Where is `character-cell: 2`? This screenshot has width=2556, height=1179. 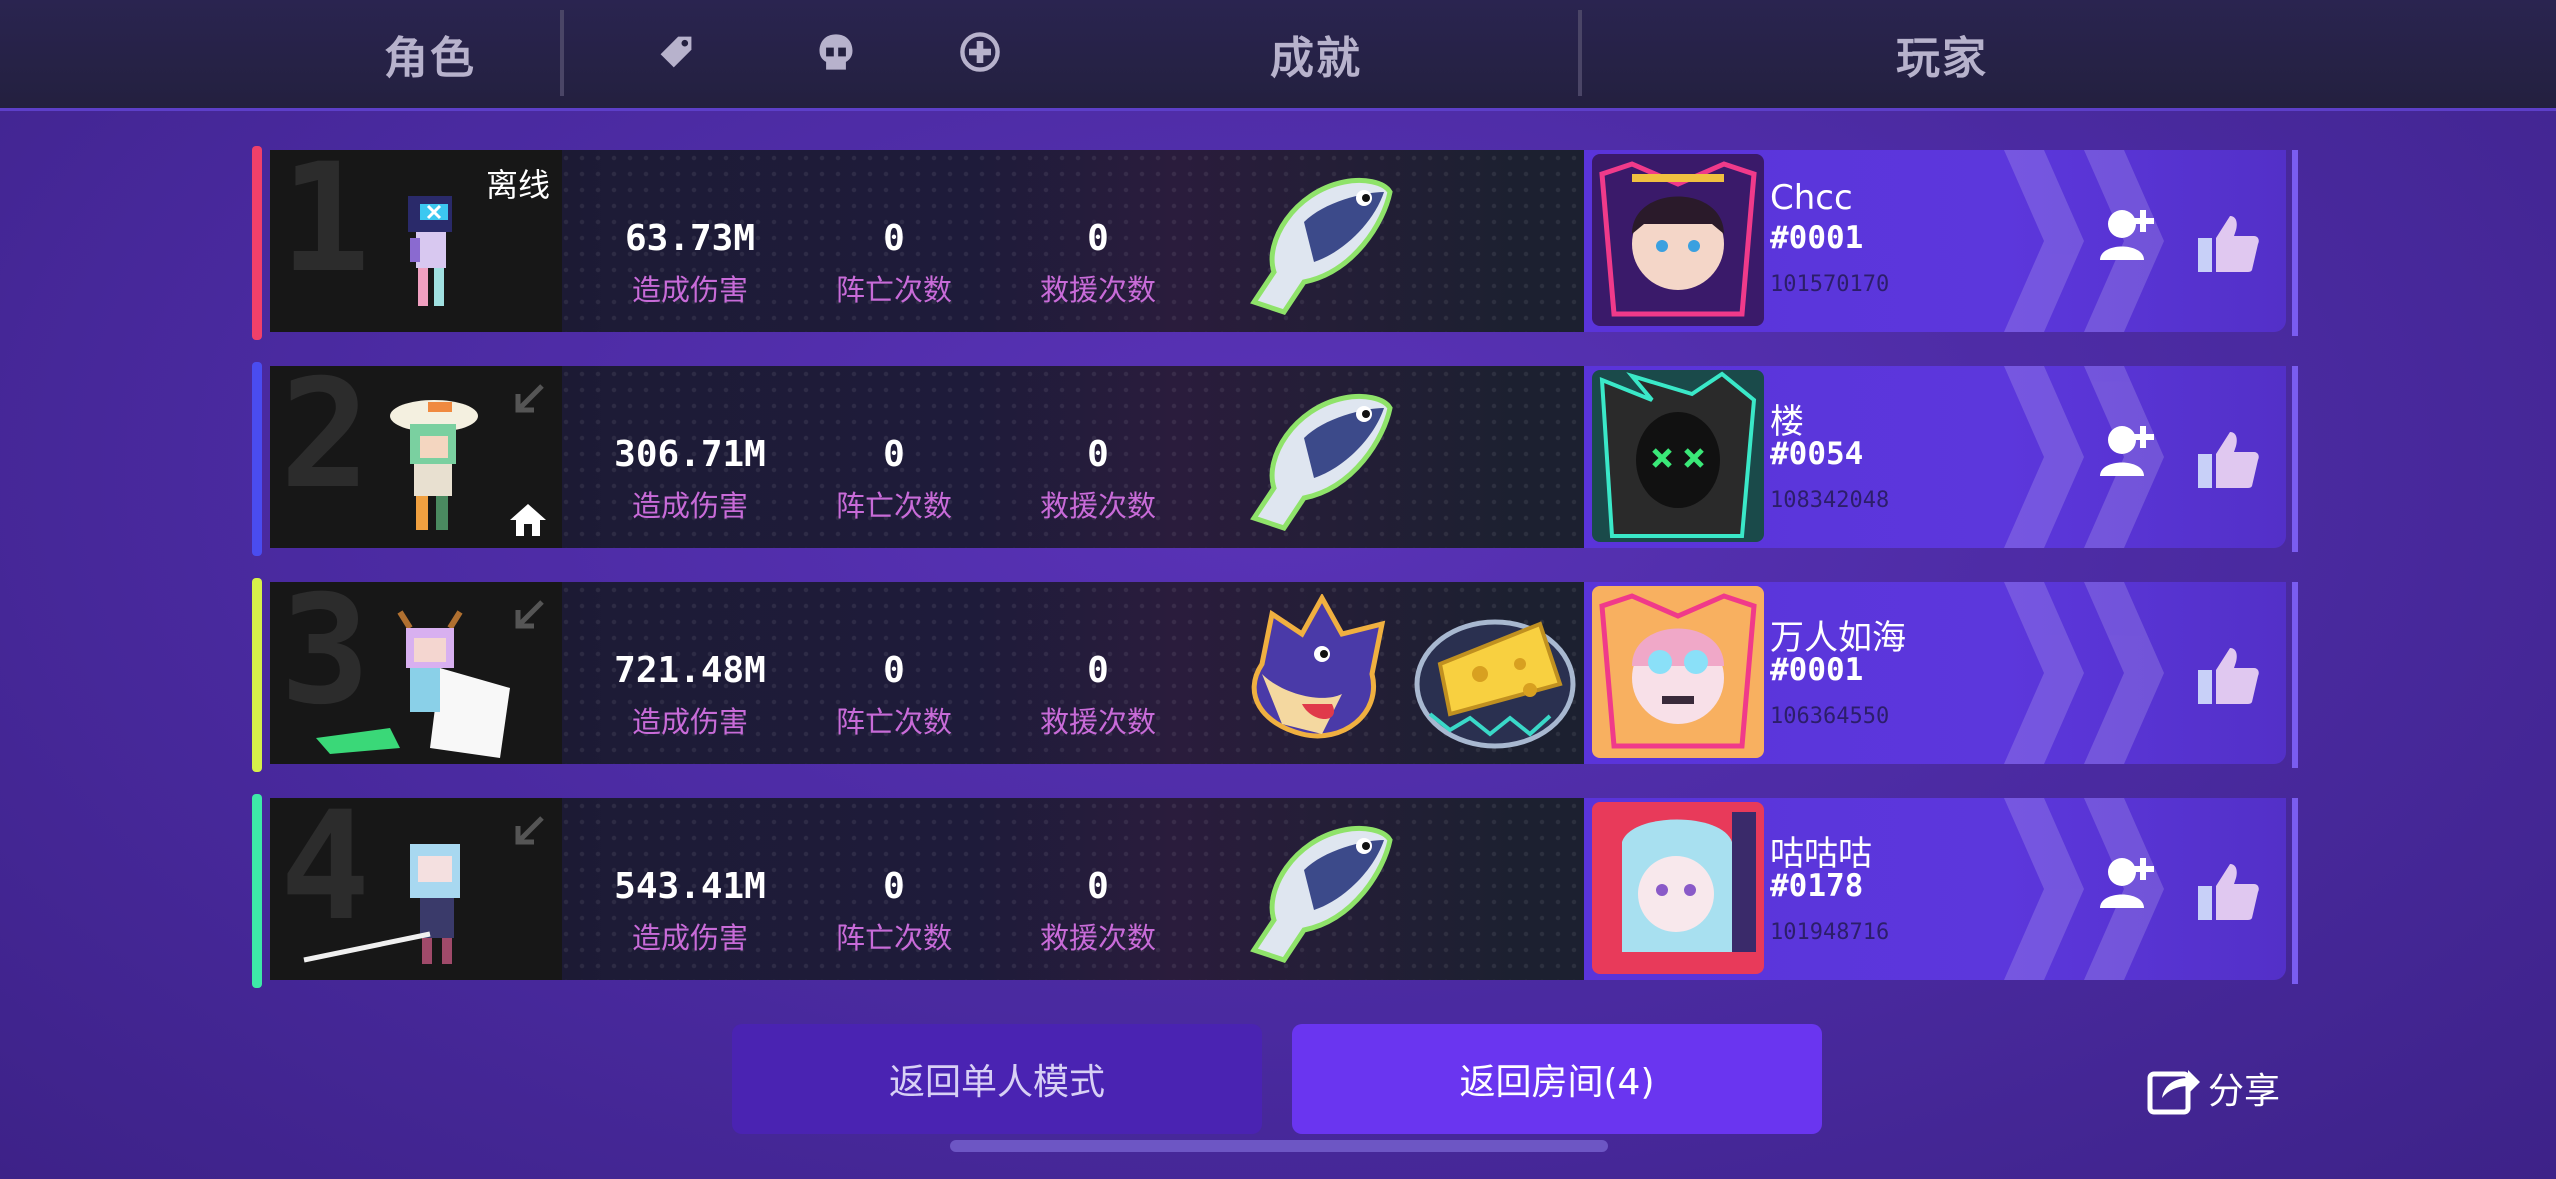 character-cell: 2 is located at coordinates (416, 457).